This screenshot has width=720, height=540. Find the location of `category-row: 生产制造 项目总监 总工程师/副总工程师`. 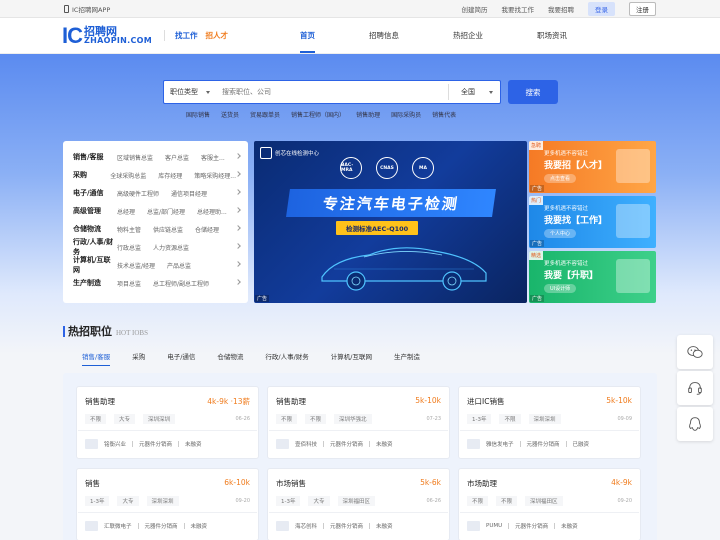

category-row: 生产制造 项目总监 总工程师/副总工程师 is located at coordinates (160, 283).